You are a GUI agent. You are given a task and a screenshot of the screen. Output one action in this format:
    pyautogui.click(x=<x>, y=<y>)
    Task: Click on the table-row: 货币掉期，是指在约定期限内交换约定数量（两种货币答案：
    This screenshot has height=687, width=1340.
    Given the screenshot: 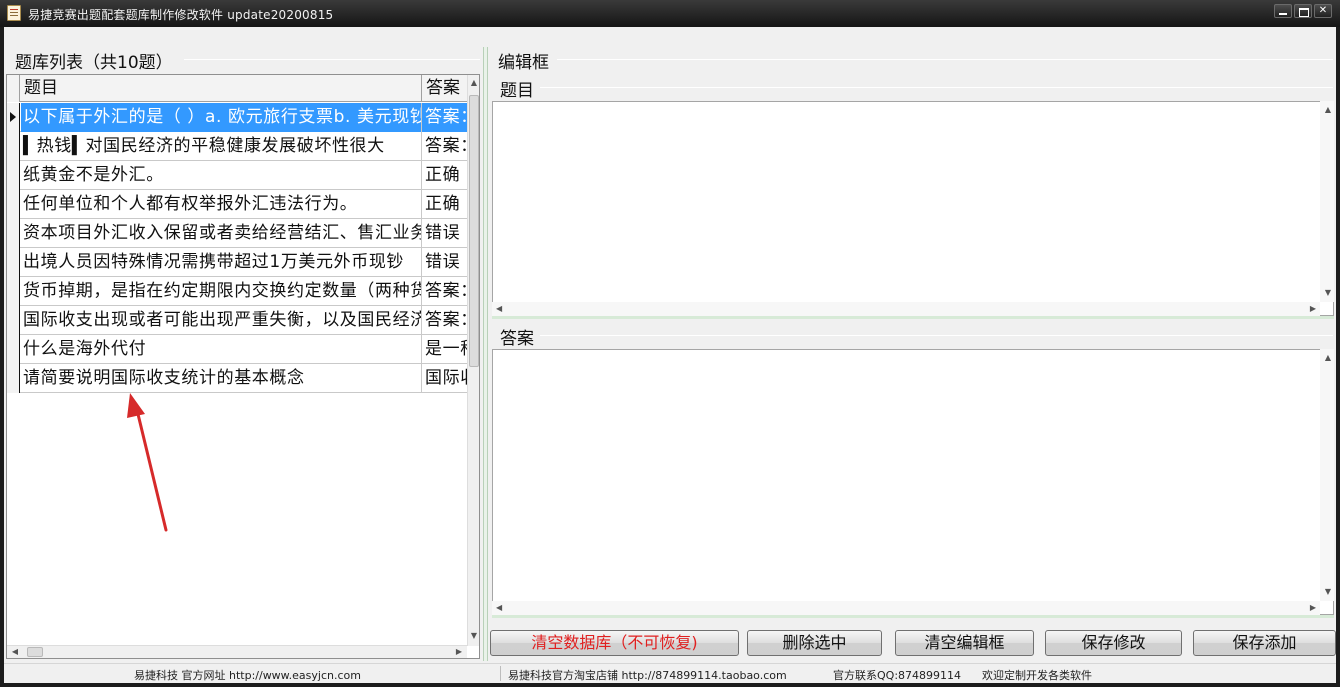 What is the action you would take?
    pyautogui.click(x=237, y=291)
    